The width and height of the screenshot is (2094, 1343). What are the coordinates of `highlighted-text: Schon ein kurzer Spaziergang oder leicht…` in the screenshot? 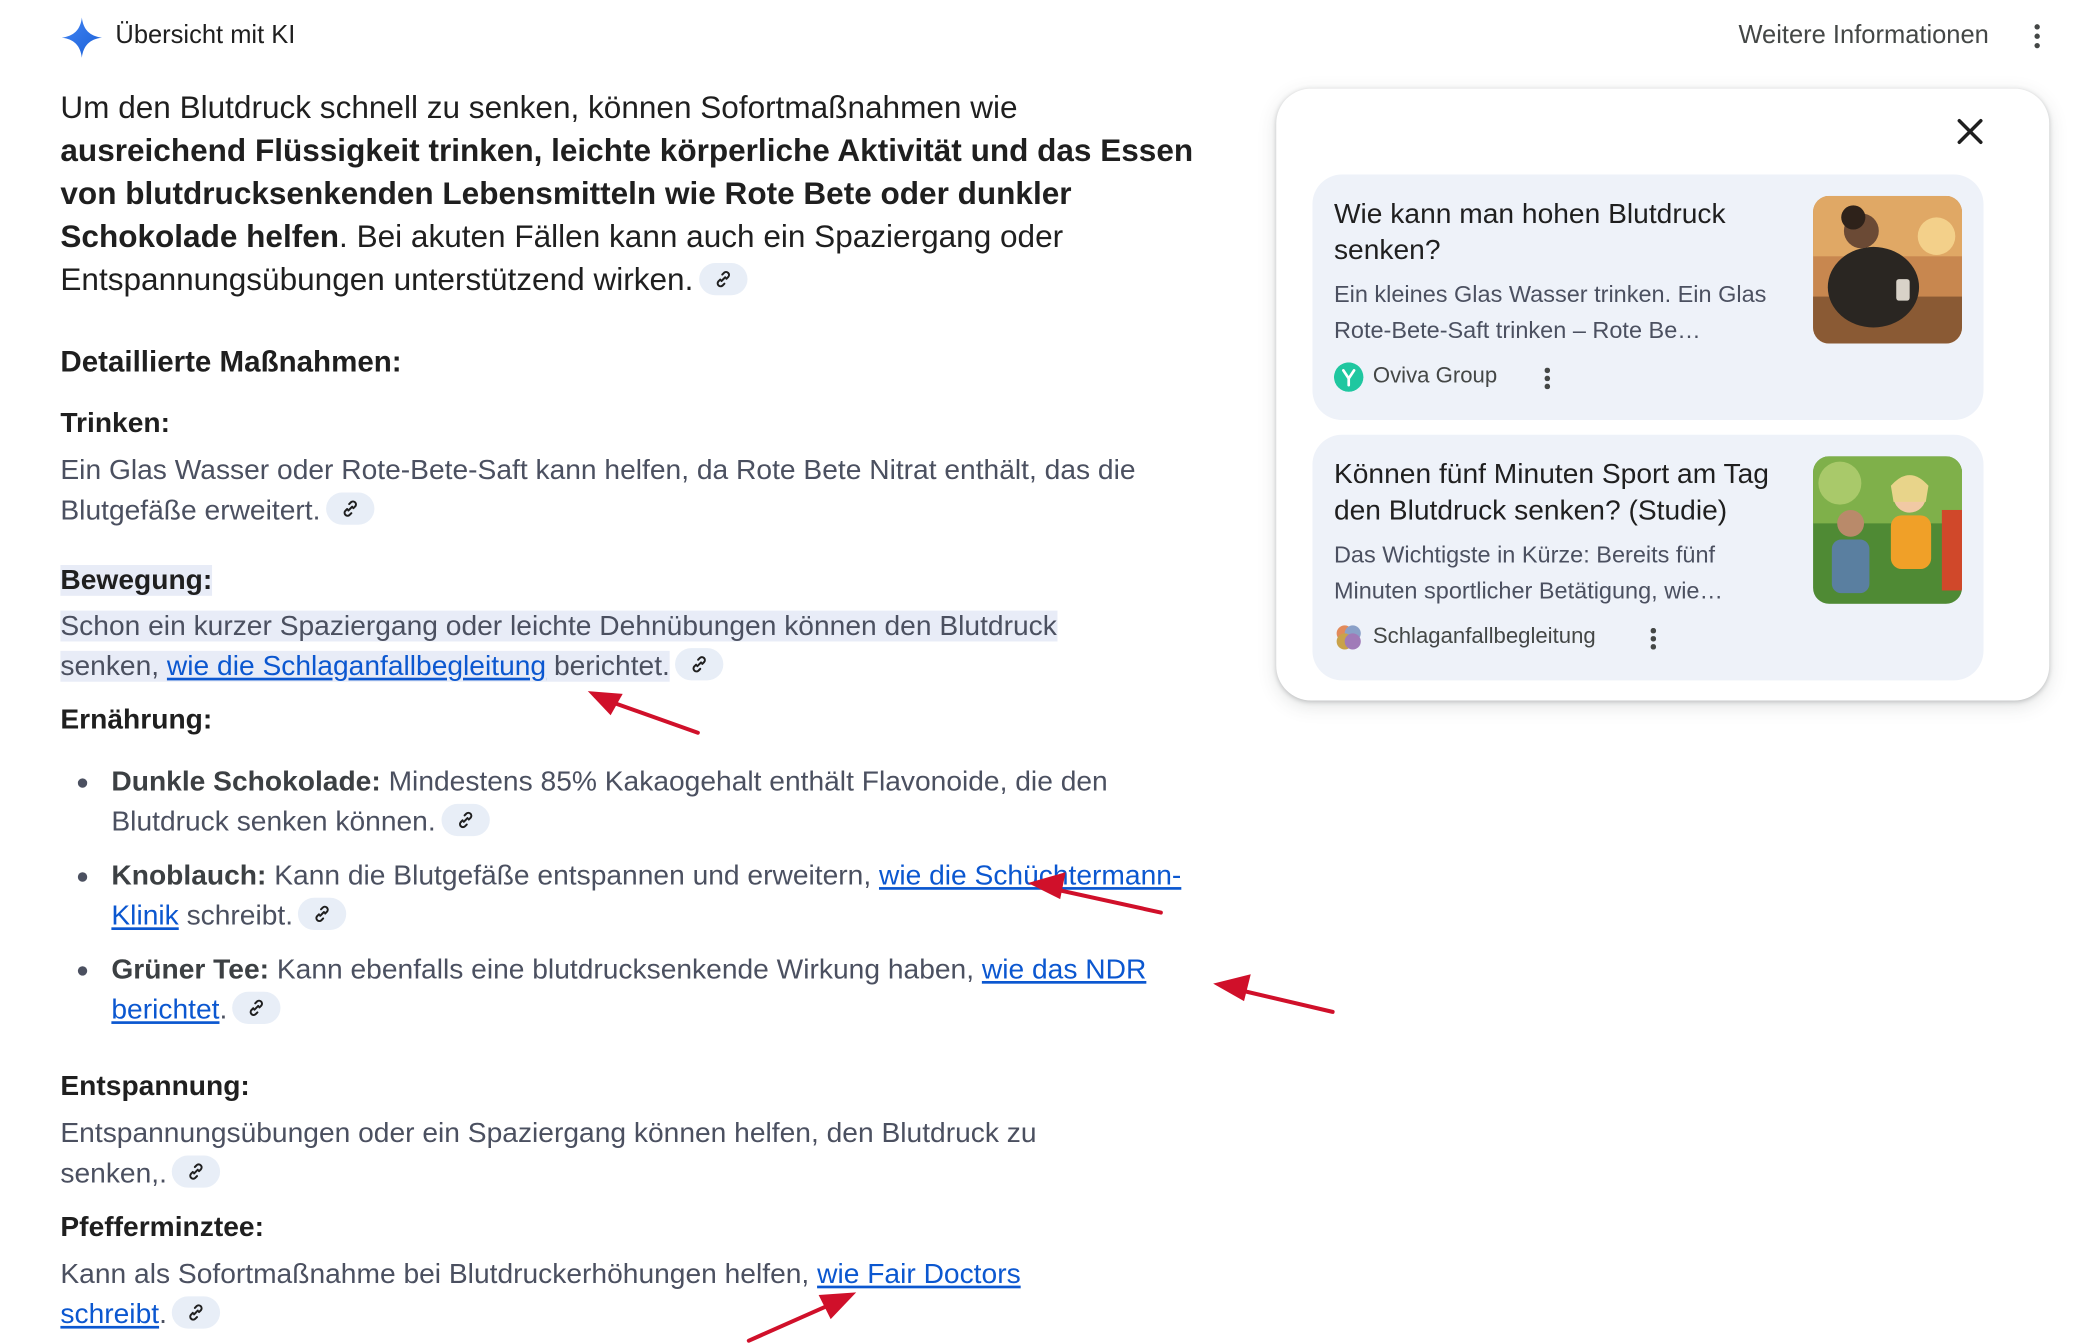 It's located at (558, 646).